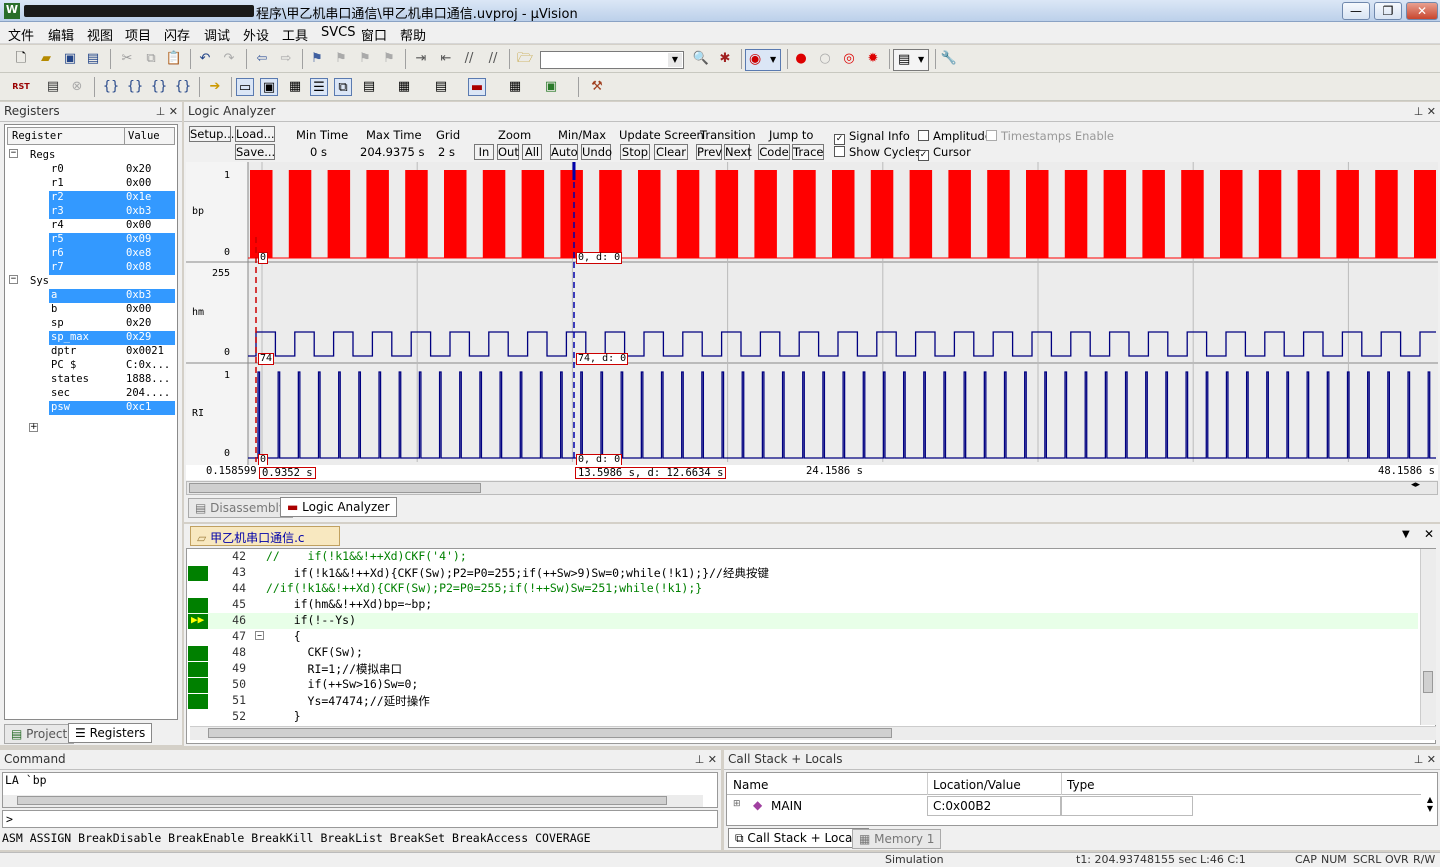  Describe the element at coordinates (217, 34) in the screenshot. I see `menu-debug: 调试` at that location.